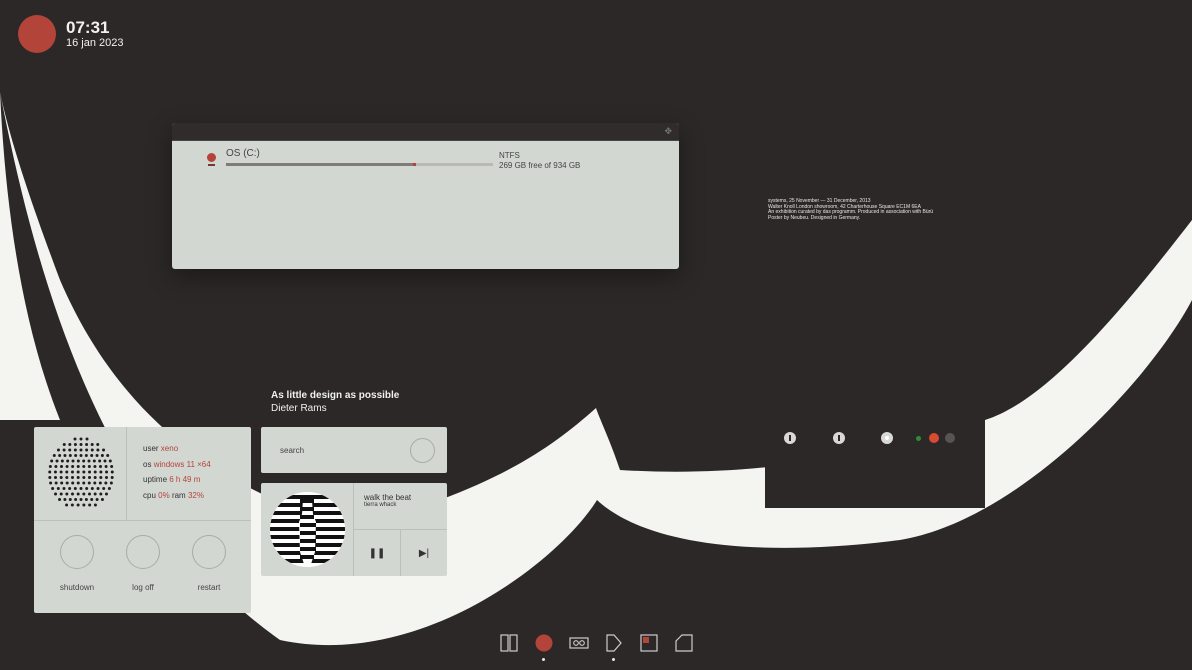 This screenshot has height=670, width=1192. I want to click on song-title: walk the beat, so click(388, 497).